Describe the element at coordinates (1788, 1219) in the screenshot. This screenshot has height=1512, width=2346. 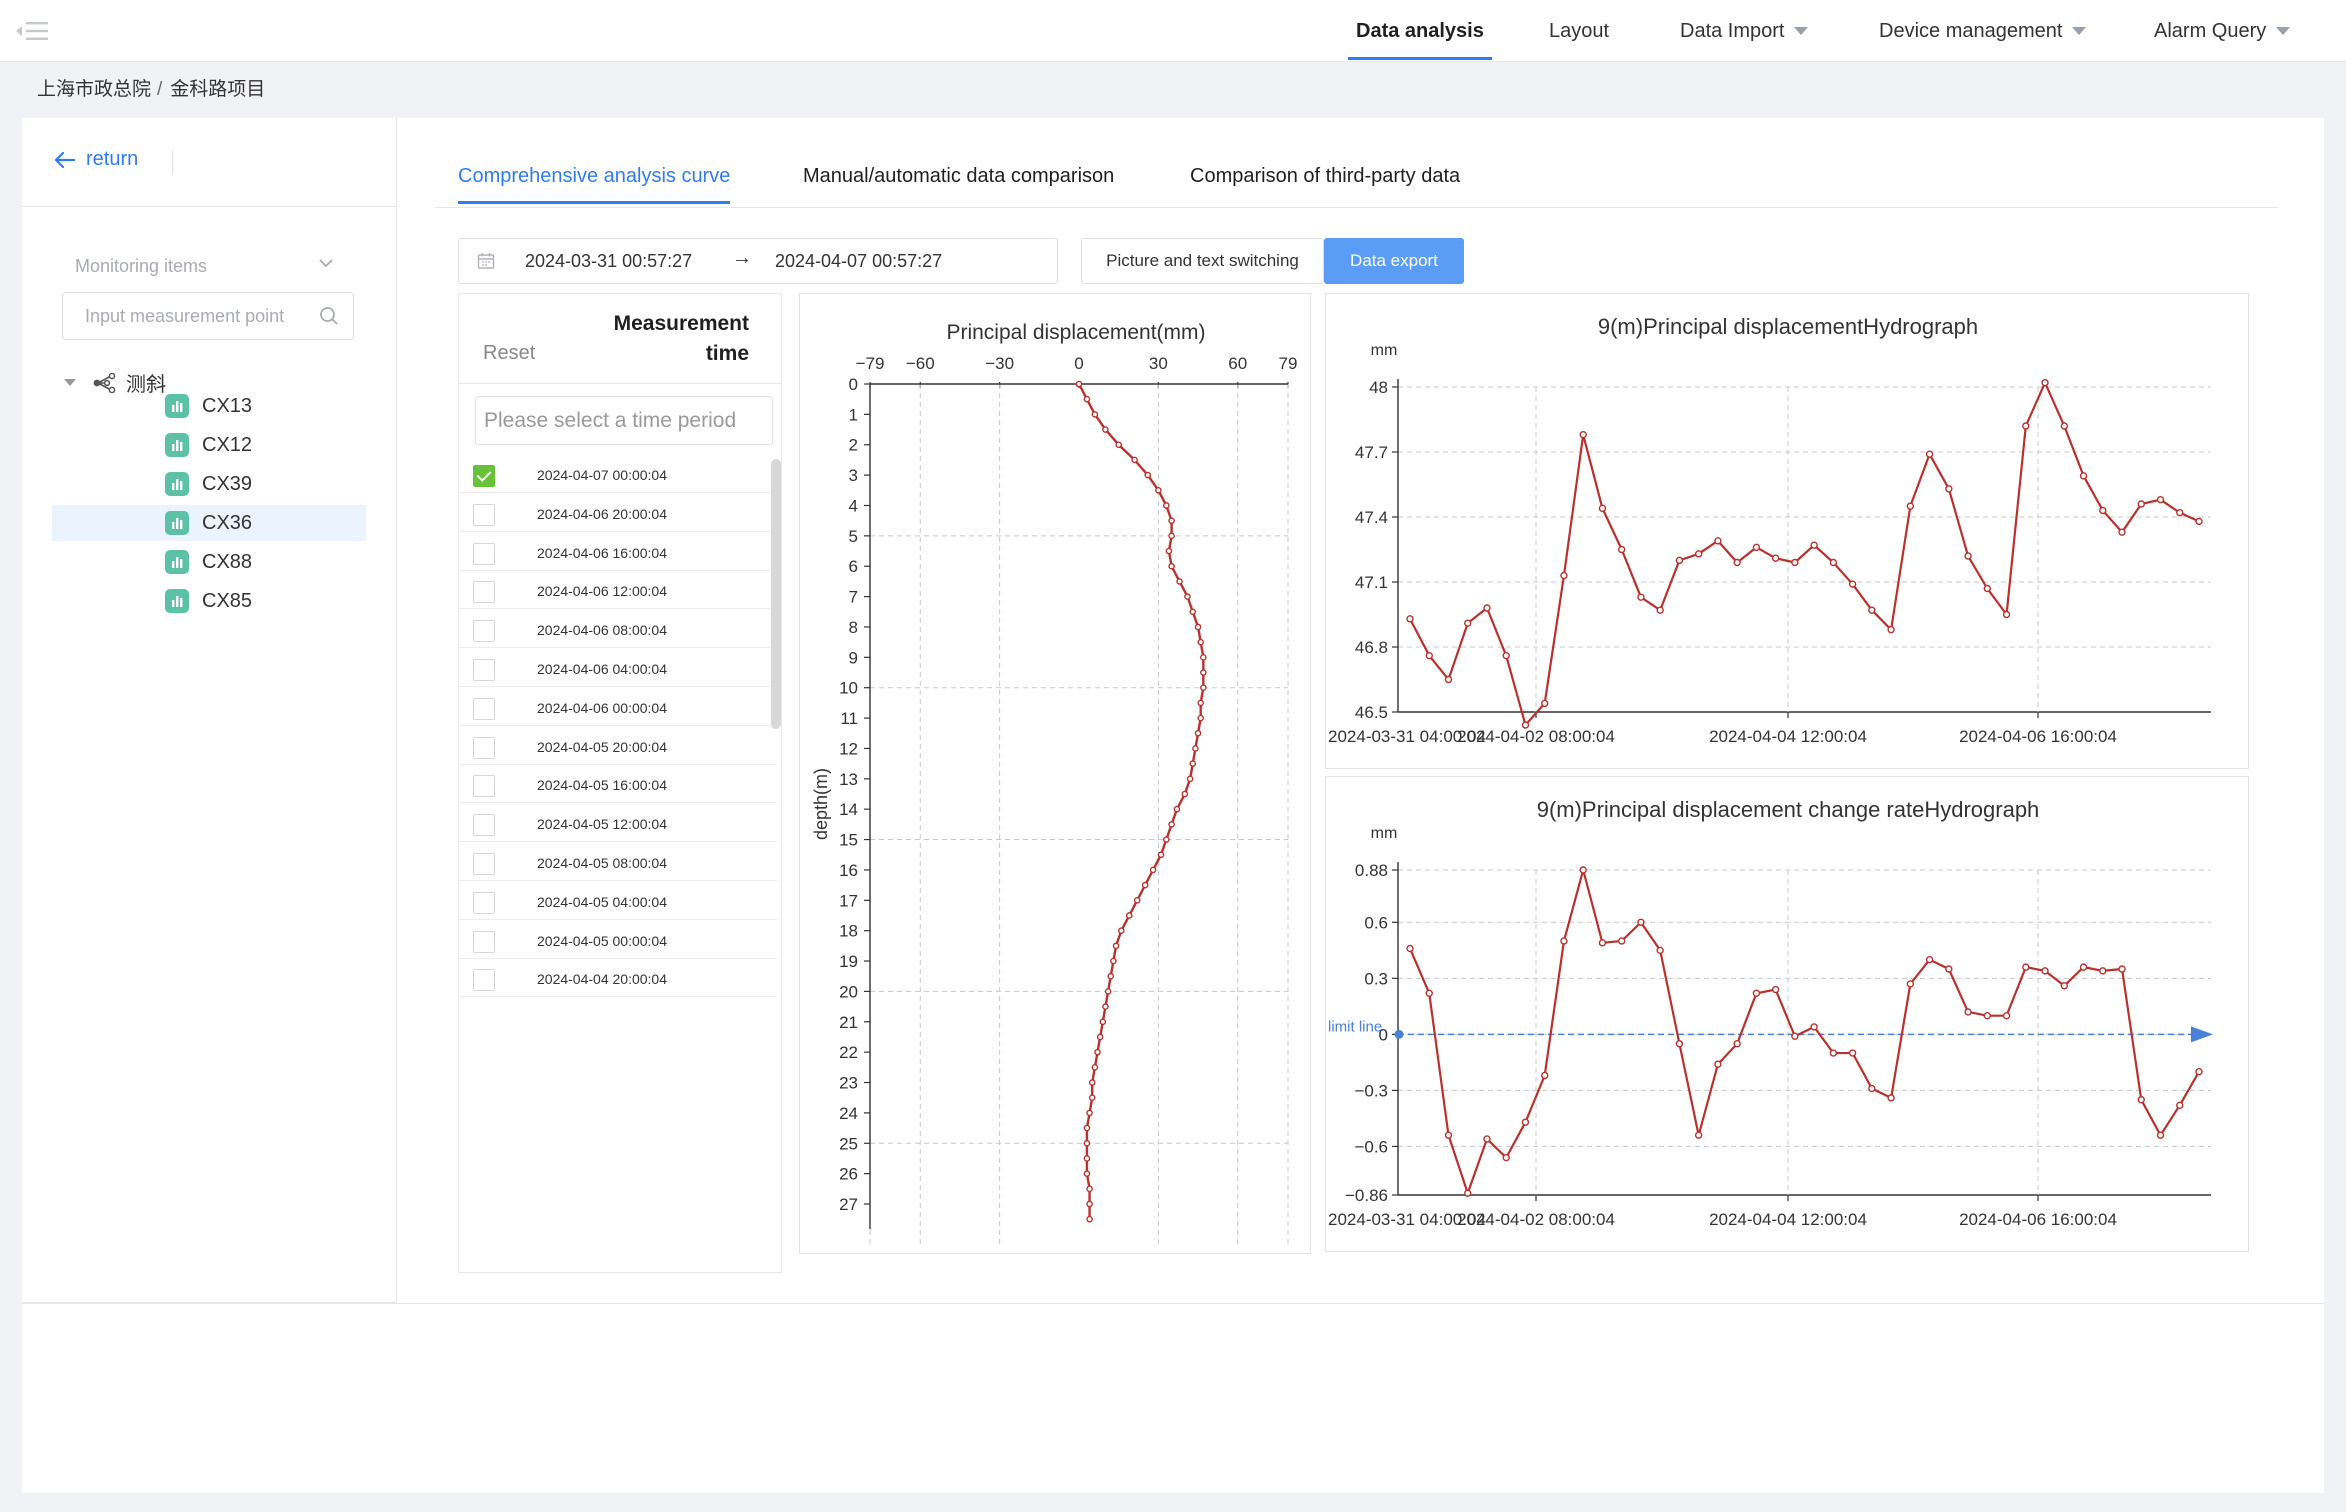
I see `x-tick-label: 2024-04-04 12:00:04` at that location.